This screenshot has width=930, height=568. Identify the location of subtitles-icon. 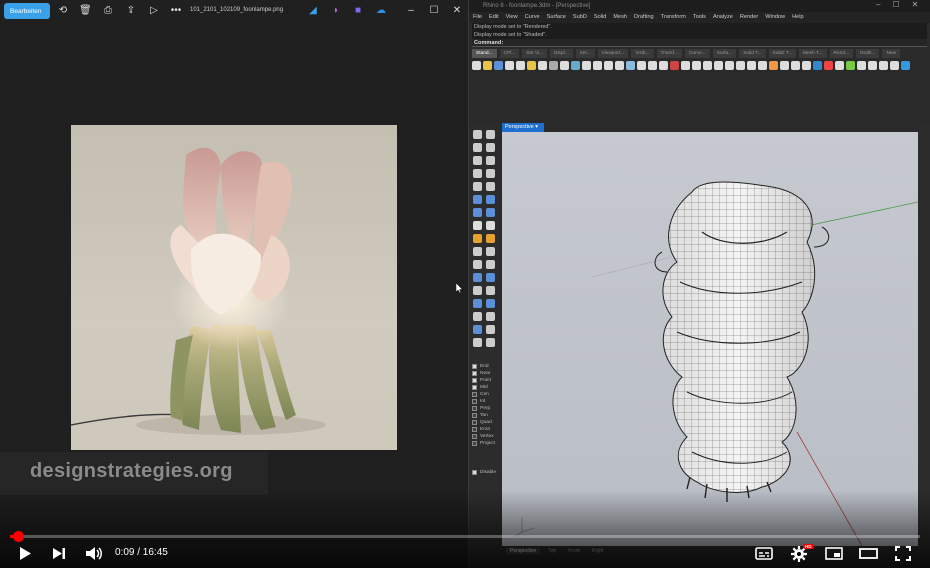
(764, 553).